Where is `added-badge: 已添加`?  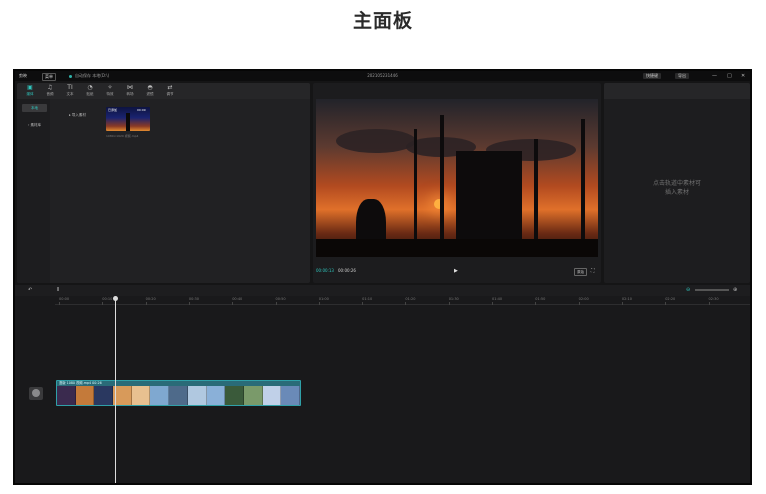
added-badge: 已添加 is located at coordinates (113, 110).